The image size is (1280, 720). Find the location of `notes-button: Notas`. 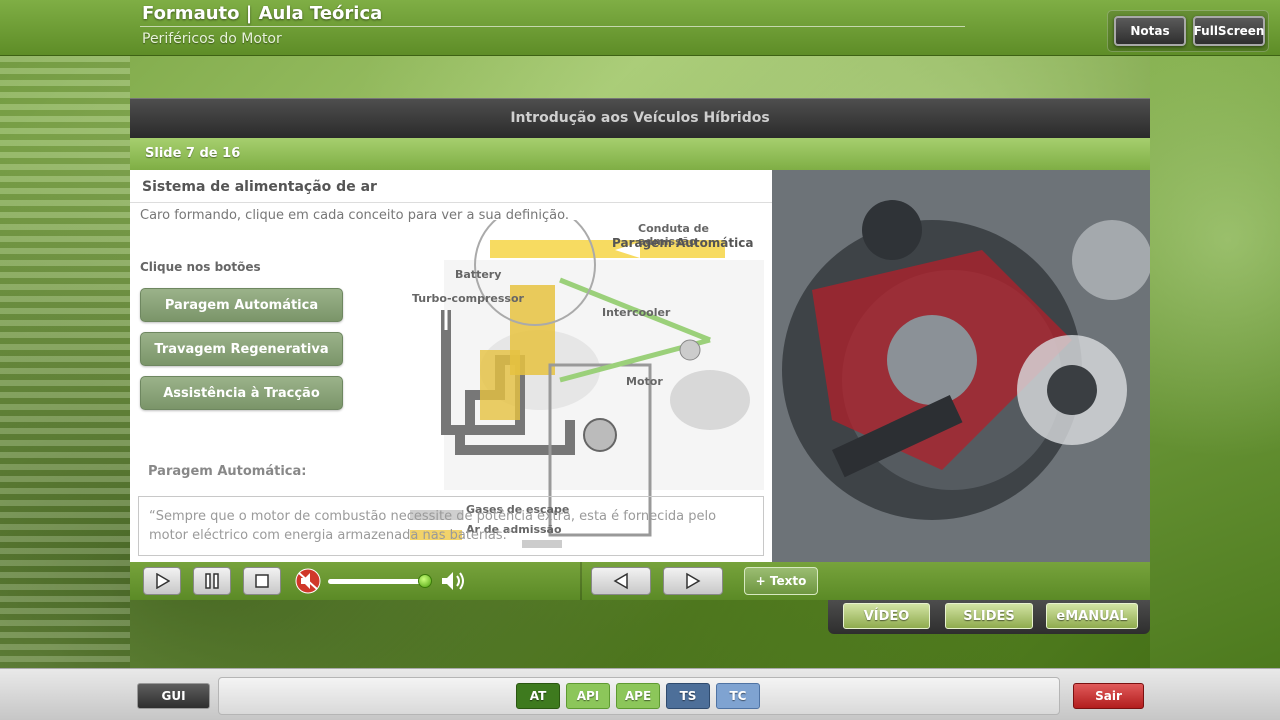

notes-button: Notas is located at coordinates (1150, 31).